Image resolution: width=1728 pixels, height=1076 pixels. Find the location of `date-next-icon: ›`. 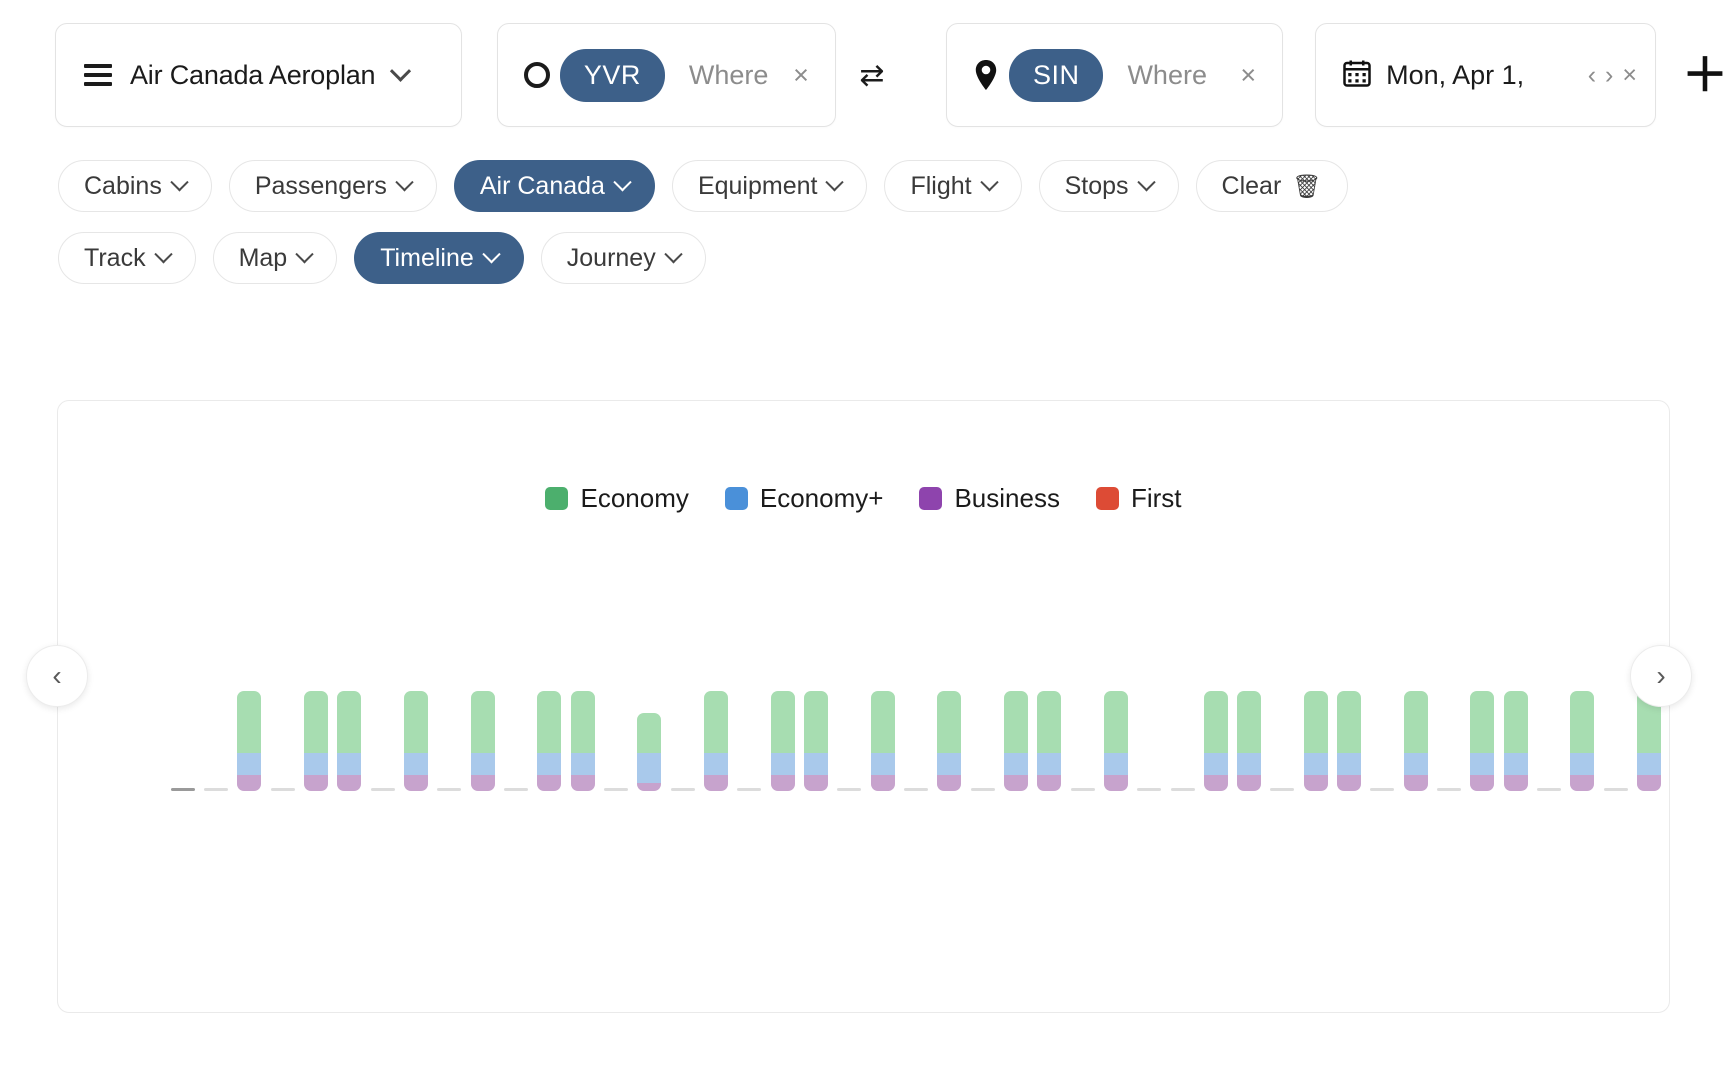

date-next-icon: › is located at coordinates (1609, 75).